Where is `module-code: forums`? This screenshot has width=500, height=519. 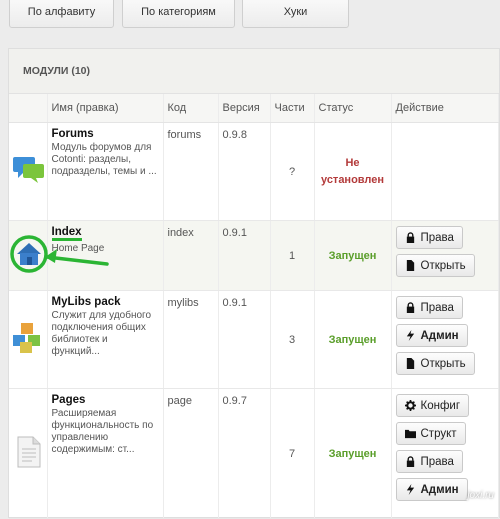
module-code: forums is located at coordinates (191, 171).